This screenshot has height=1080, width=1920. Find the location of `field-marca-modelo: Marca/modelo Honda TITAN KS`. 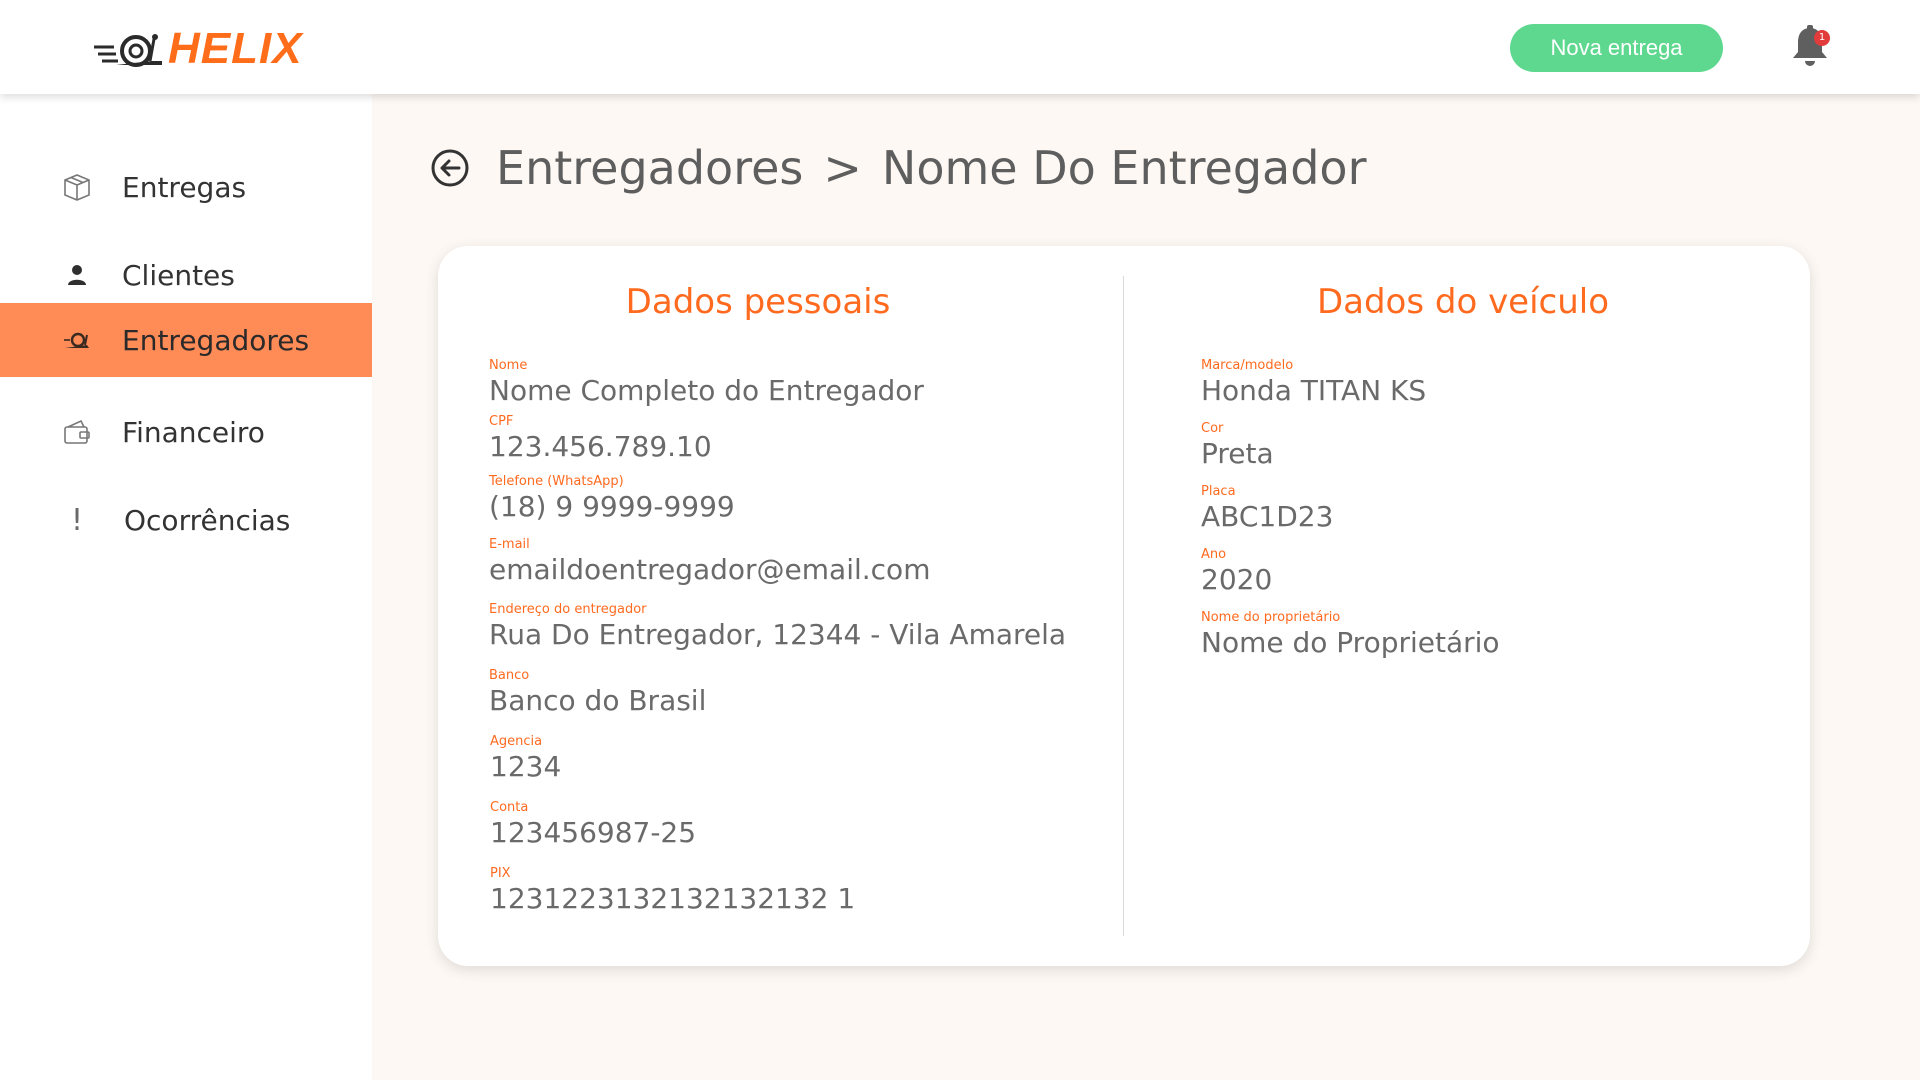

field-marca-modelo: Marca/modelo Honda TITAN KS is located at coordinates (1313, 383).